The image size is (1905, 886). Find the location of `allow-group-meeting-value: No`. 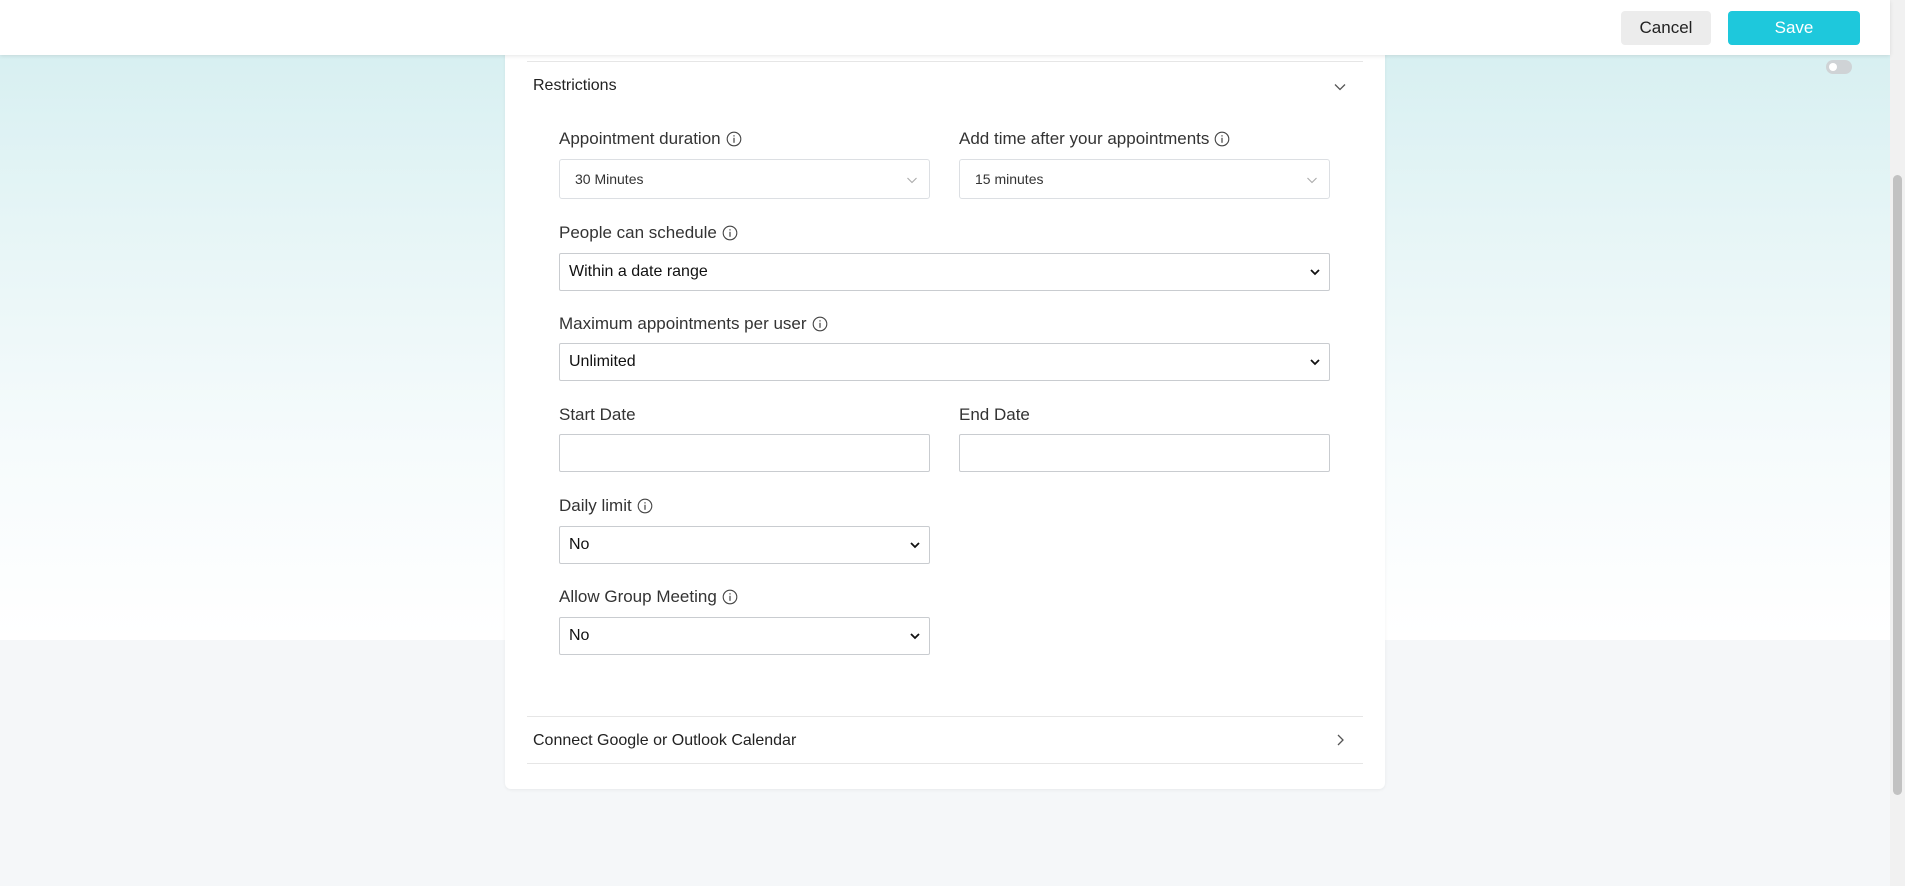

allow-group-meeting-value: No is located at coordinates (579, 635).